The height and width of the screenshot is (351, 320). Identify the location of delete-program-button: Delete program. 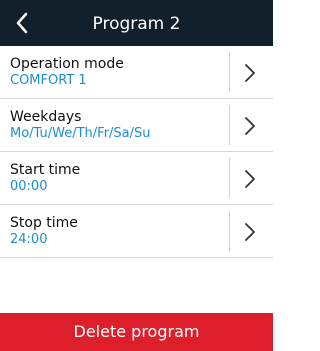
(136, 332).